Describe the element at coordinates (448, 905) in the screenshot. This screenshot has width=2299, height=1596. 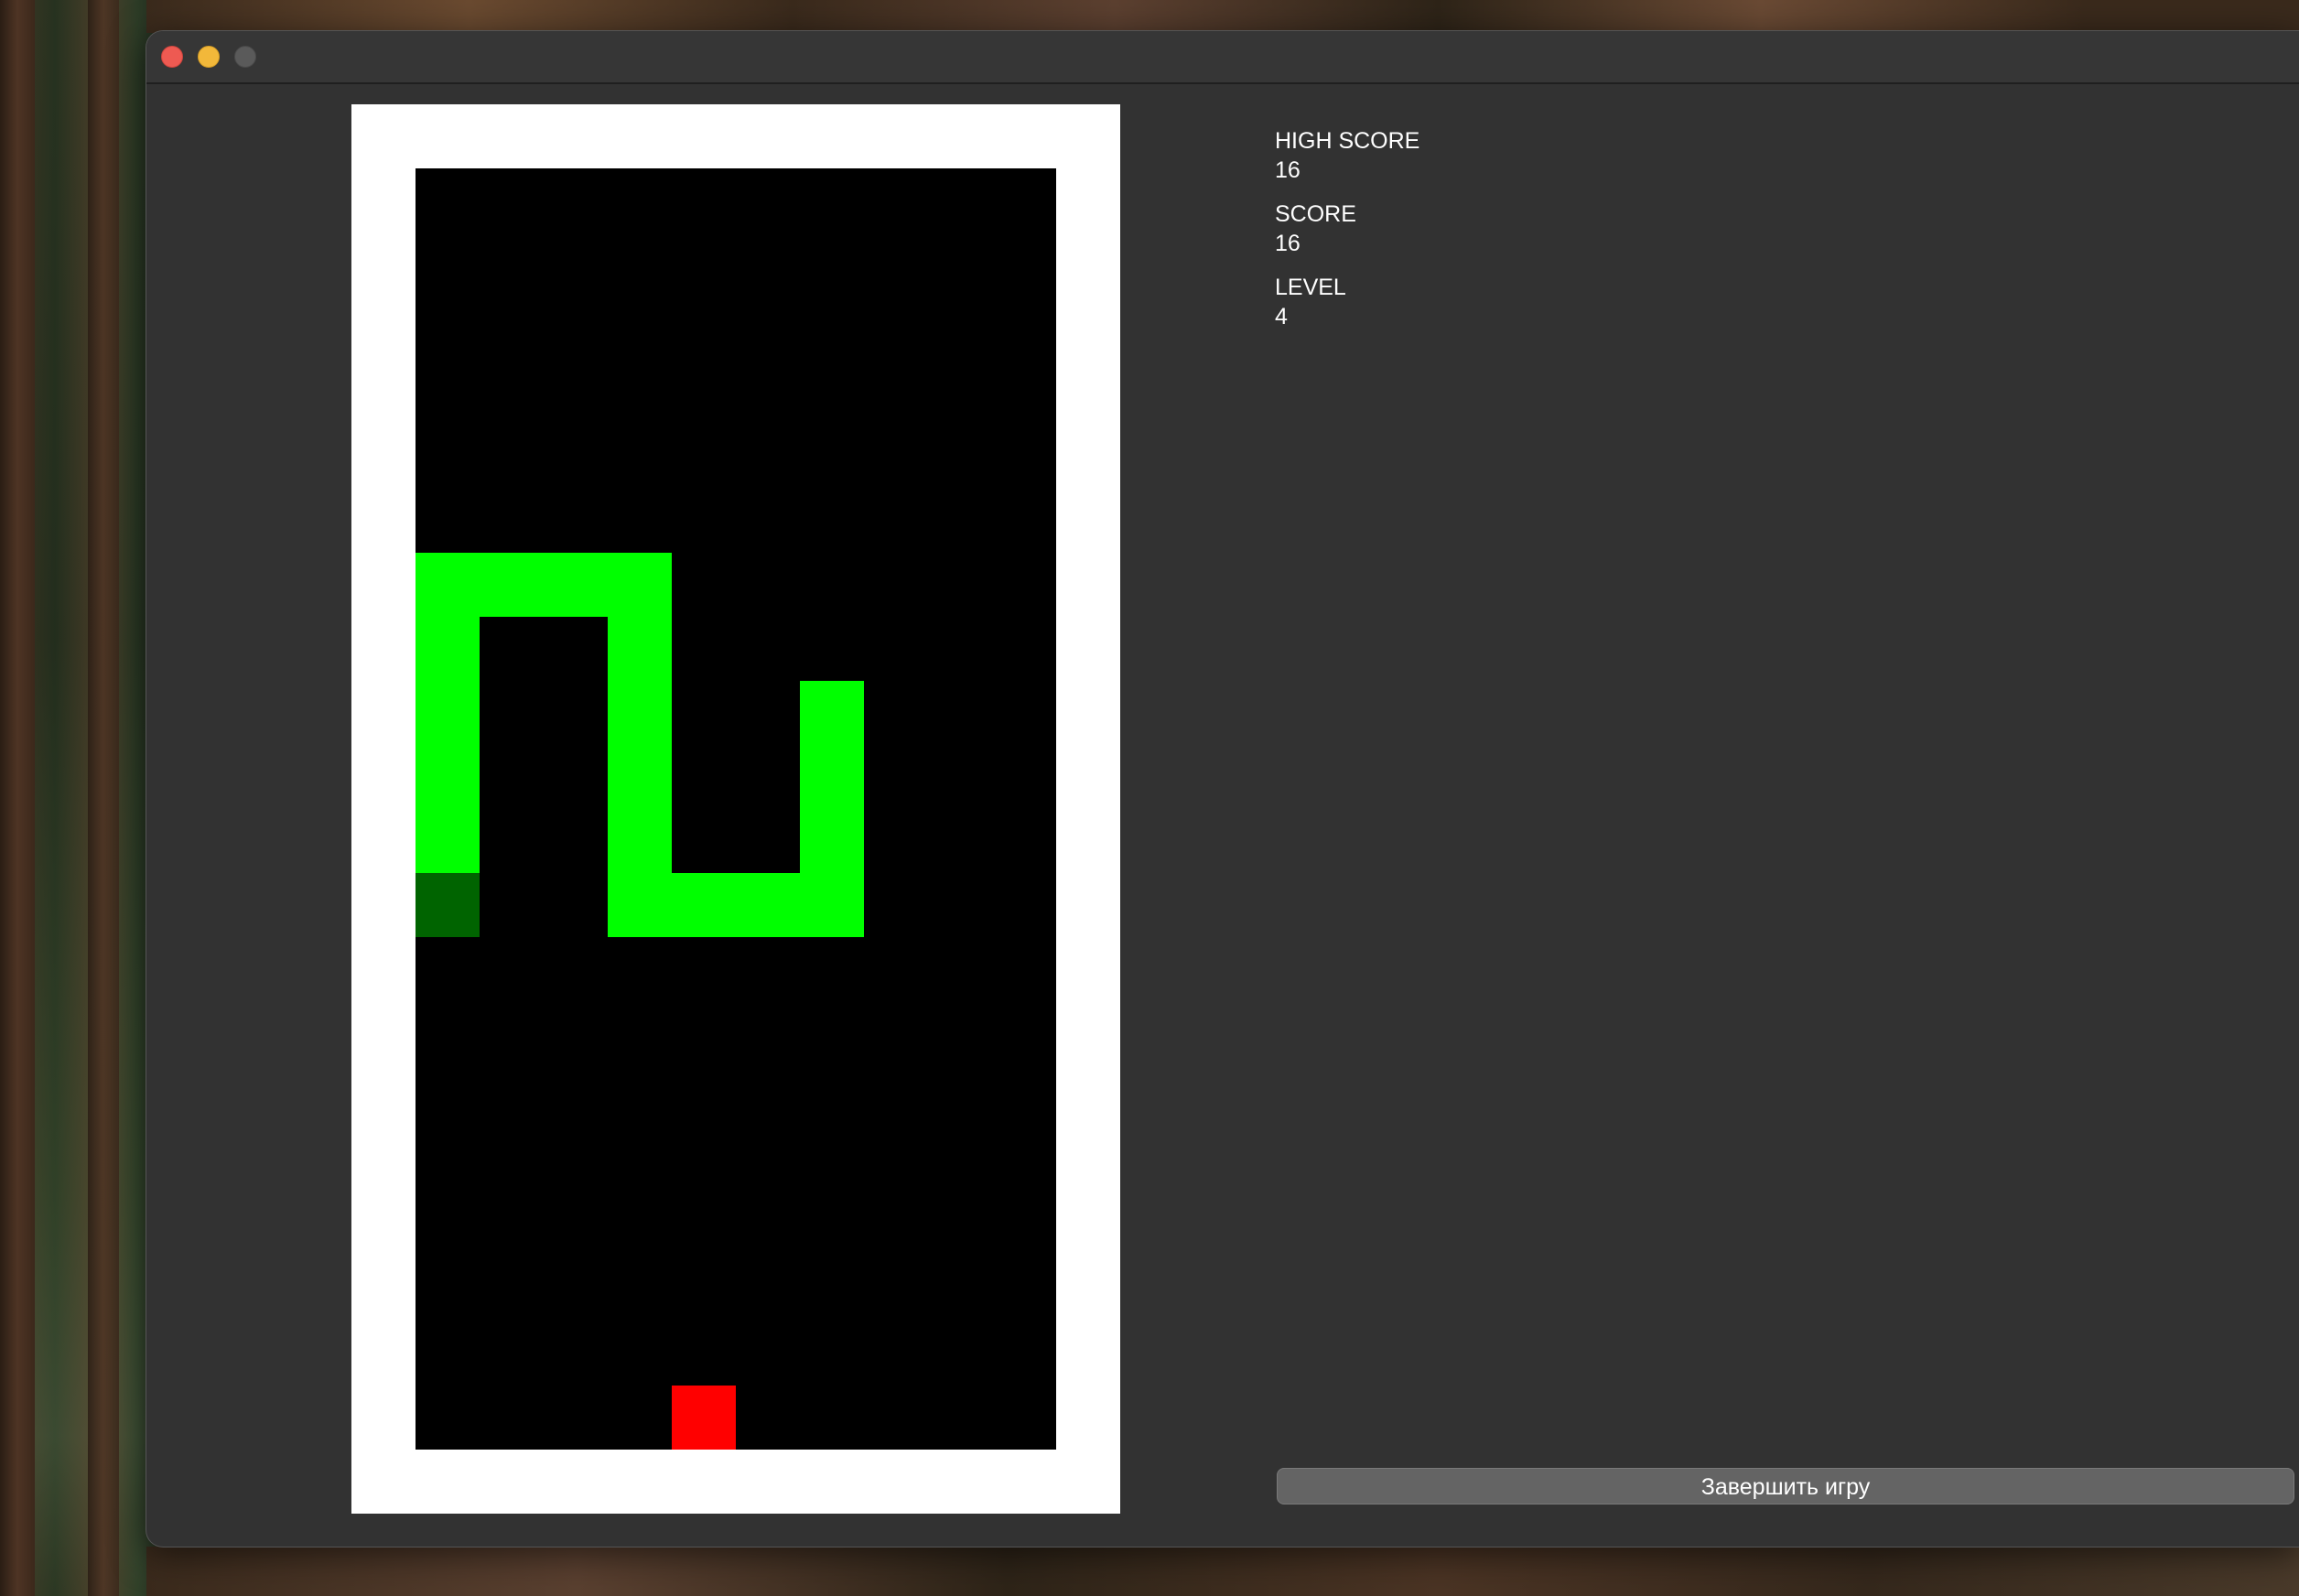
I see `snake-tail-segment` at that location.